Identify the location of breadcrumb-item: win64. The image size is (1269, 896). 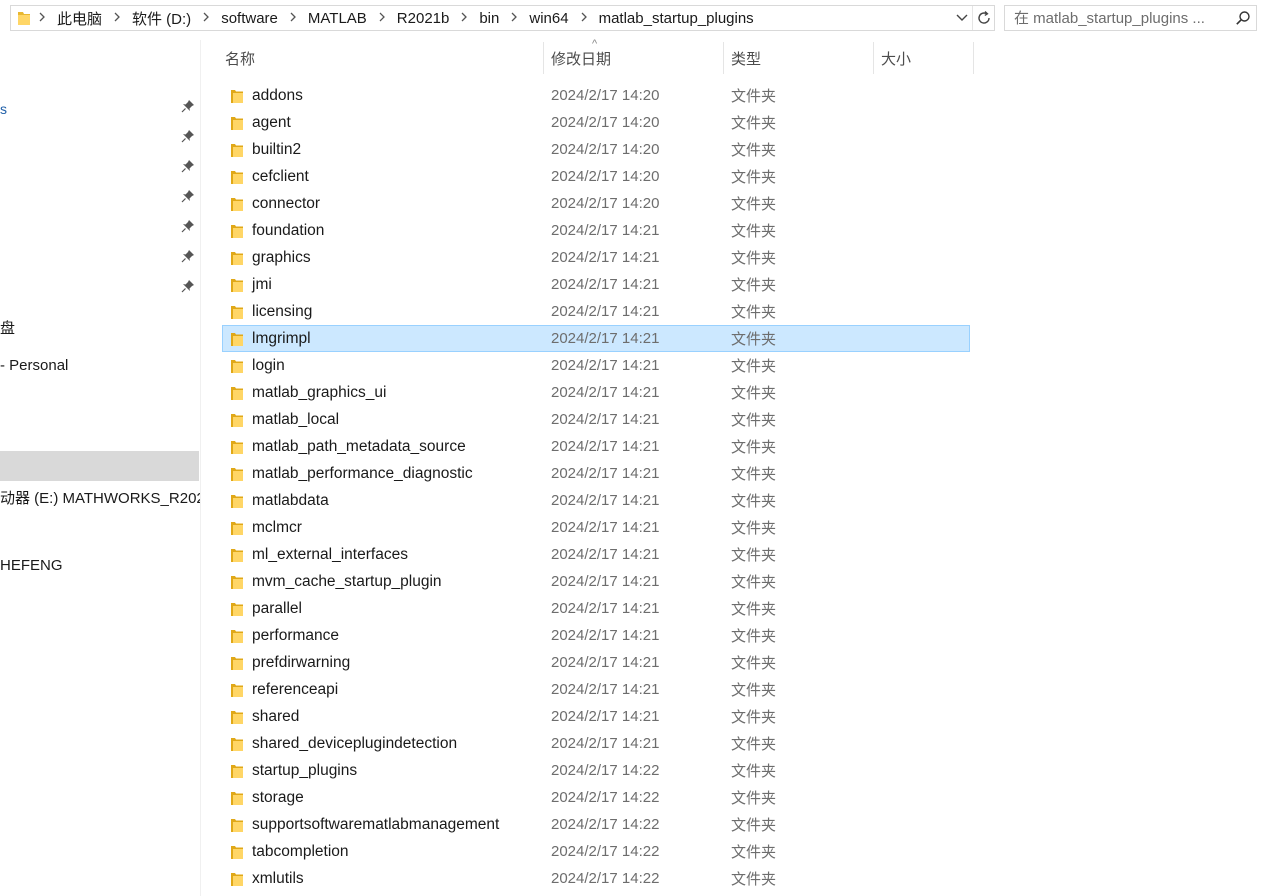
(548, 18).